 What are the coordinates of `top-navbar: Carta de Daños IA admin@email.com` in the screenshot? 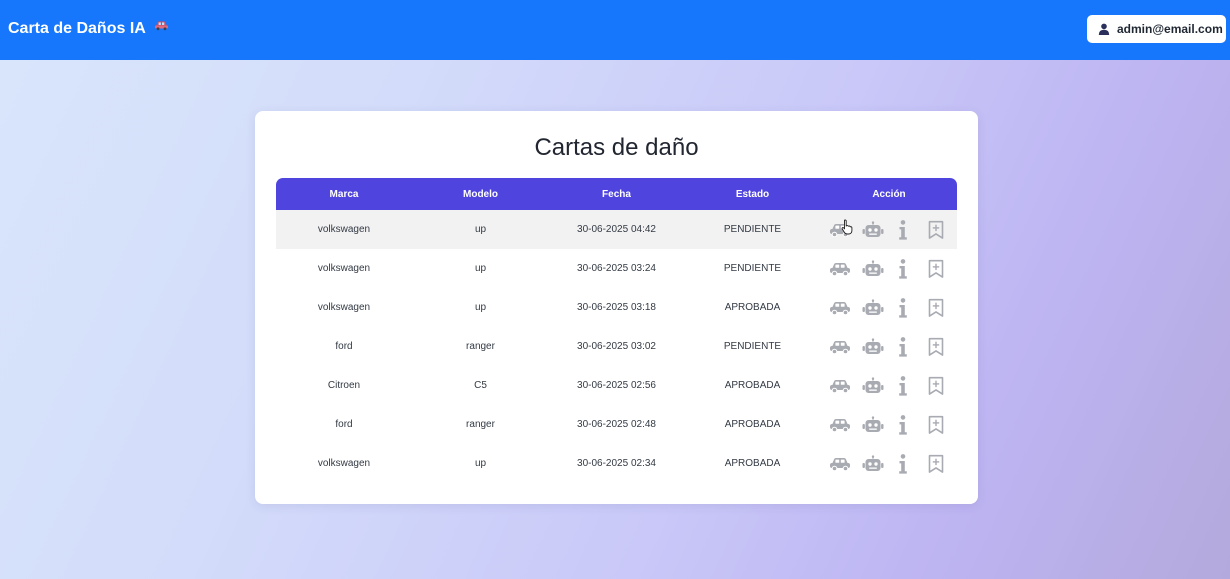 It's located at (615, 30).